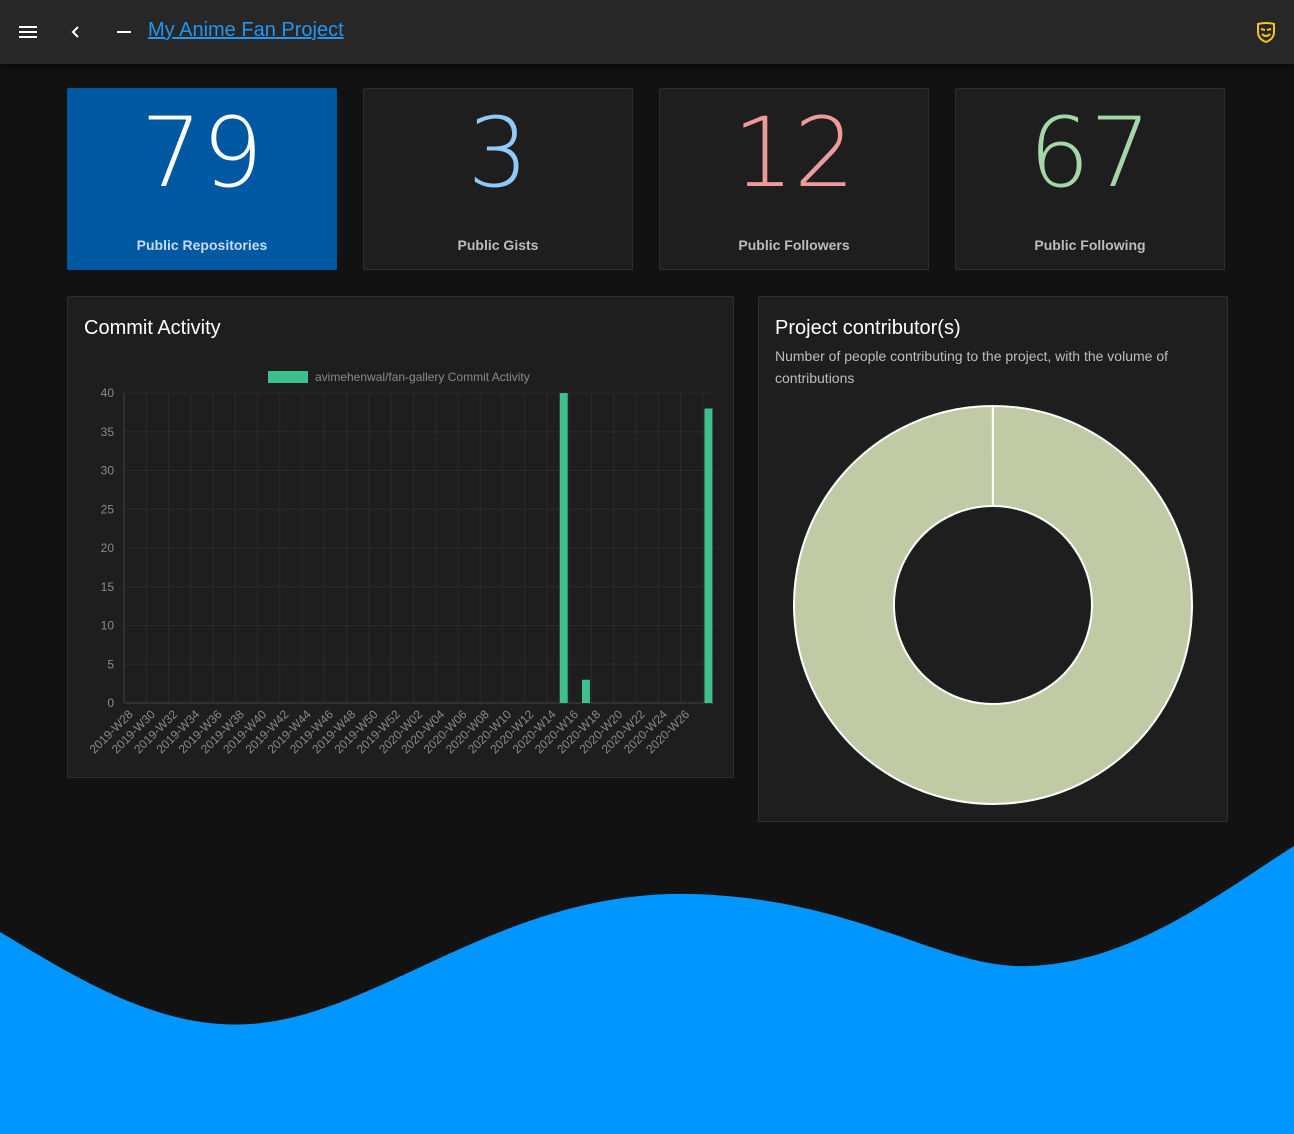 The height and width of the screenshot is (1134, 1294). I want to click on app-bar: My Anime Fan Project, so click(647, 32).